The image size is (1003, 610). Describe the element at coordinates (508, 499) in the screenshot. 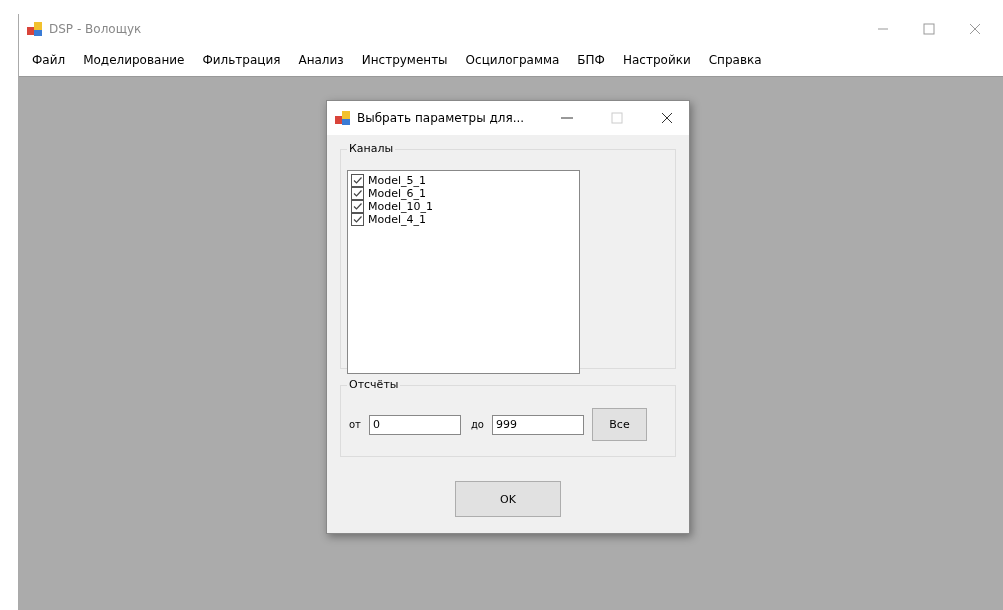

I see `ok-button: OK` at that location.